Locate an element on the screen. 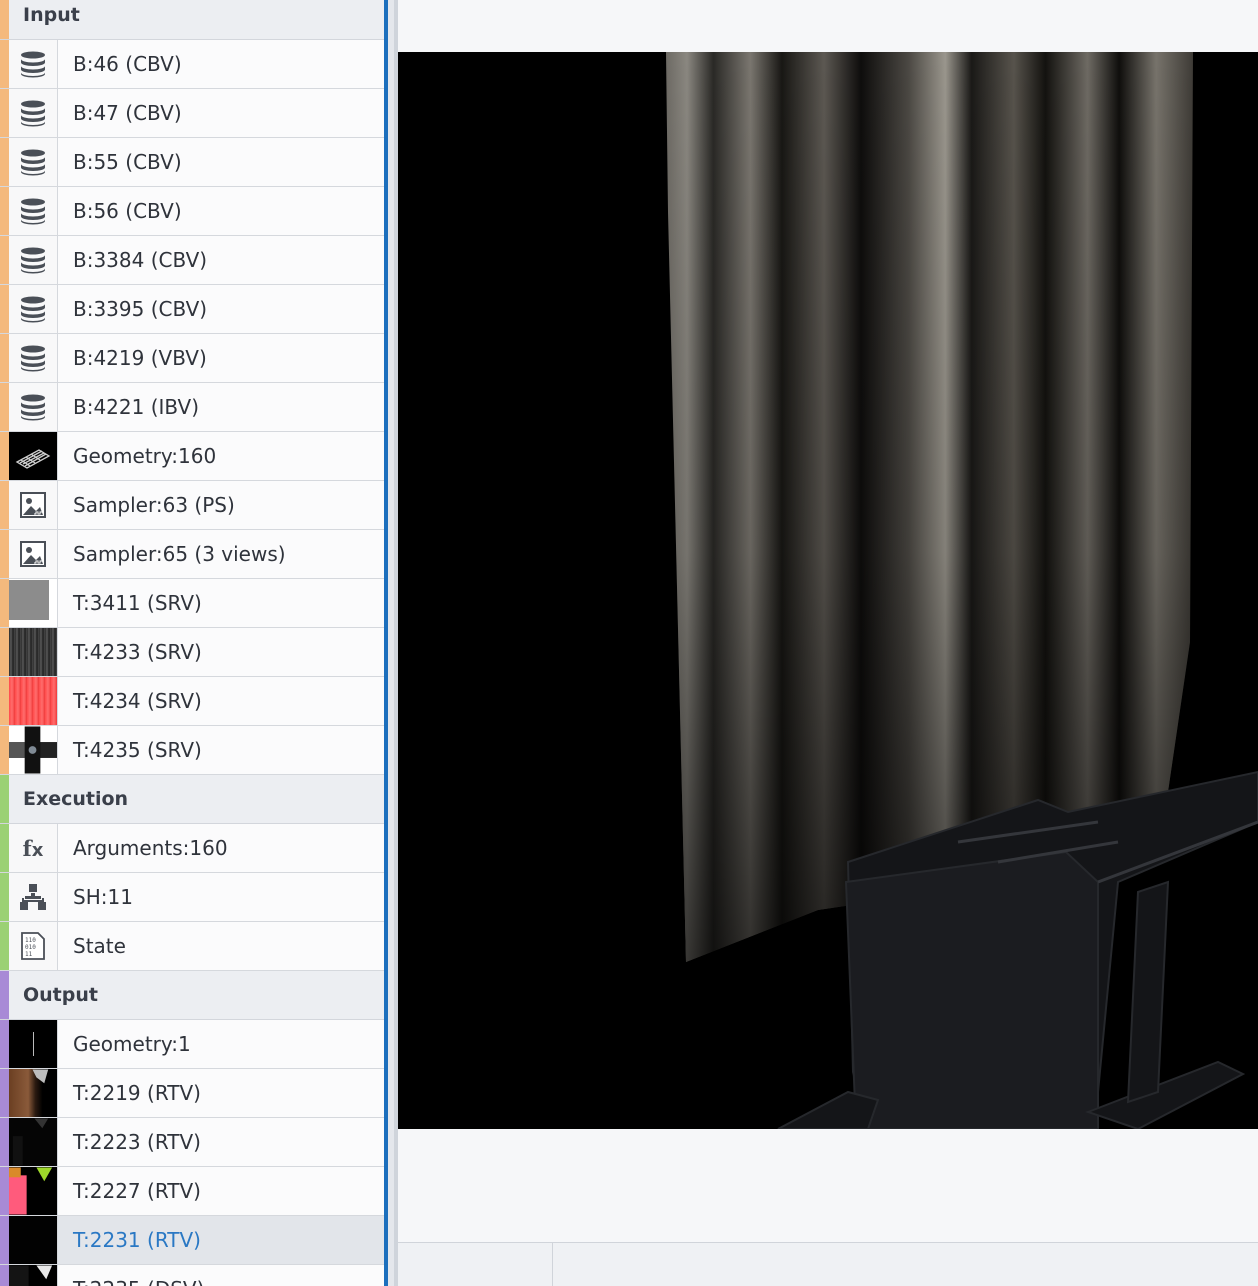 Image resolution: width=1258 pixels, height=1286 pixels. resource-row-state: 110 010 11 State is located at coordinates (192, 946).